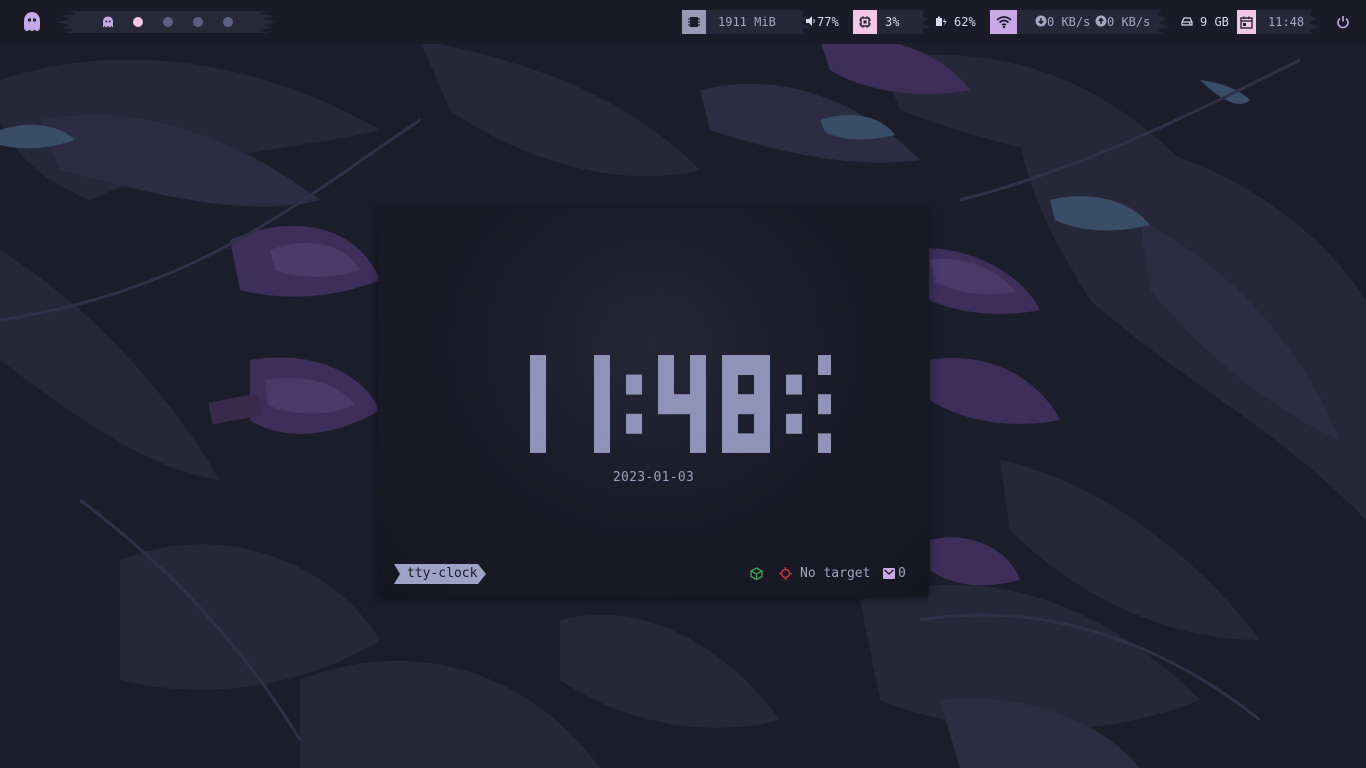  What do you see at coordinates (1160, 22) in the screenshot?
I see `network-brush-edge` at bounding box center [1160, 22].